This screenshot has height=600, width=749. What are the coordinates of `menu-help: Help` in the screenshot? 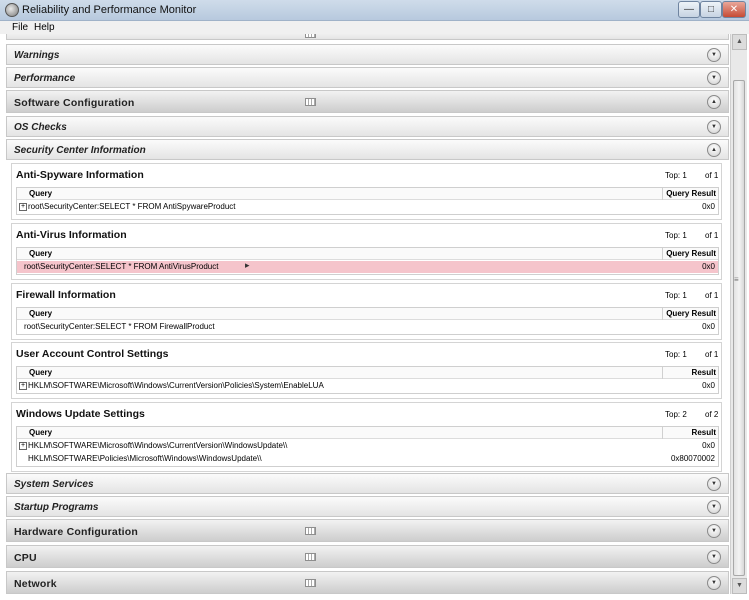 It's located at (44, 27).